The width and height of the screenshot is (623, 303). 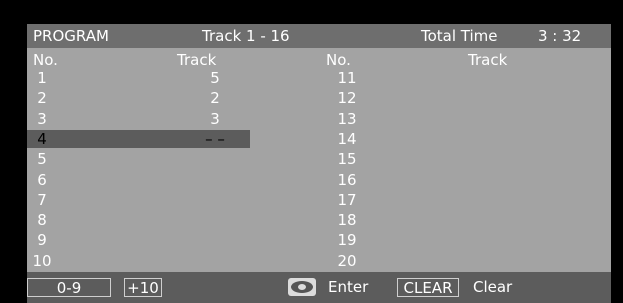 I want to click on total-time-value: 3 : 32, so click(x=560, y=36).